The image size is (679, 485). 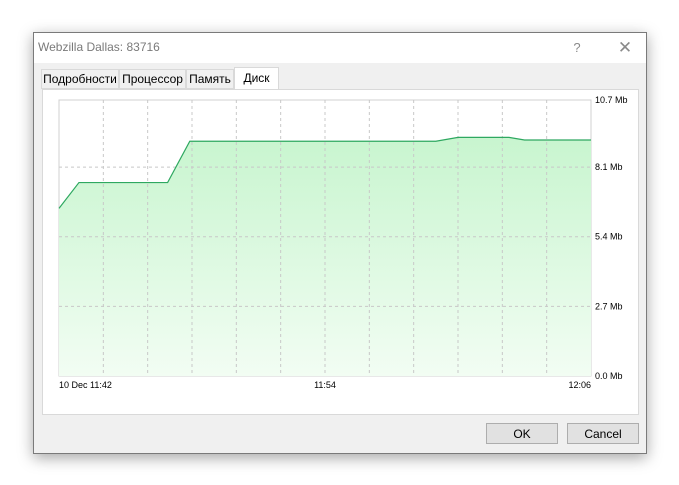 I want to click on tab-memory: Память, so click(x=210, y=79).